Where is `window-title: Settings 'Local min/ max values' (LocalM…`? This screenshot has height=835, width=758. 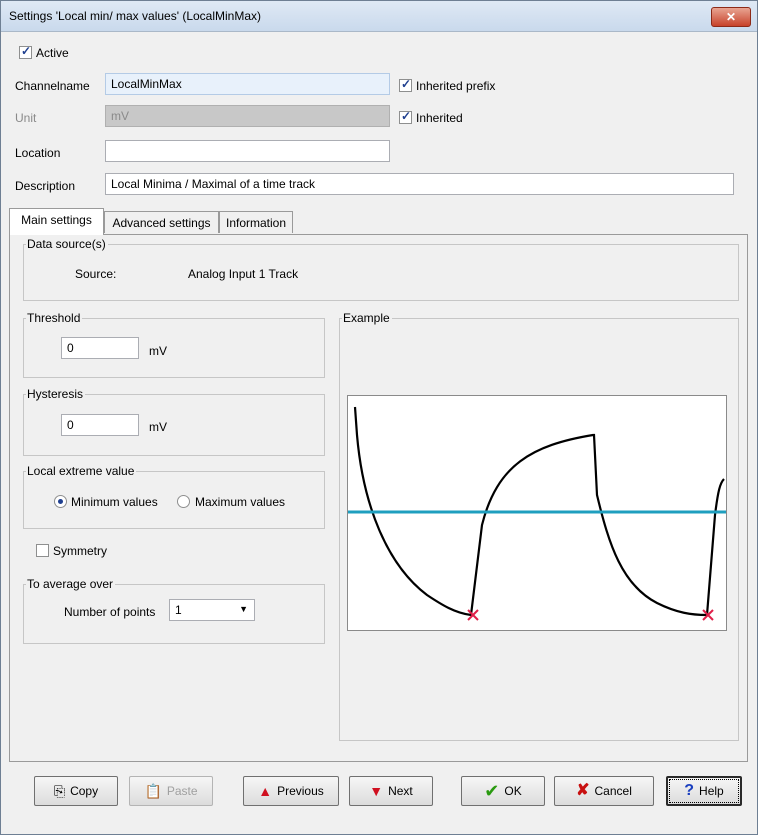
window-title: Settings 'Local min/ max values' (LocalM… is located at coordinates (135, 16).